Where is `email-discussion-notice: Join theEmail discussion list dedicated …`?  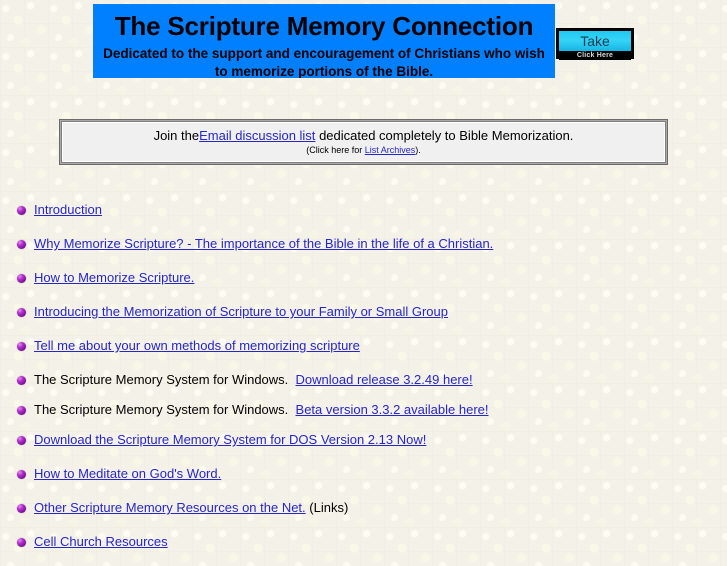
email-discussion-notice: Join theEmail discussion list dedicated … is located at coordinates (363, 142).